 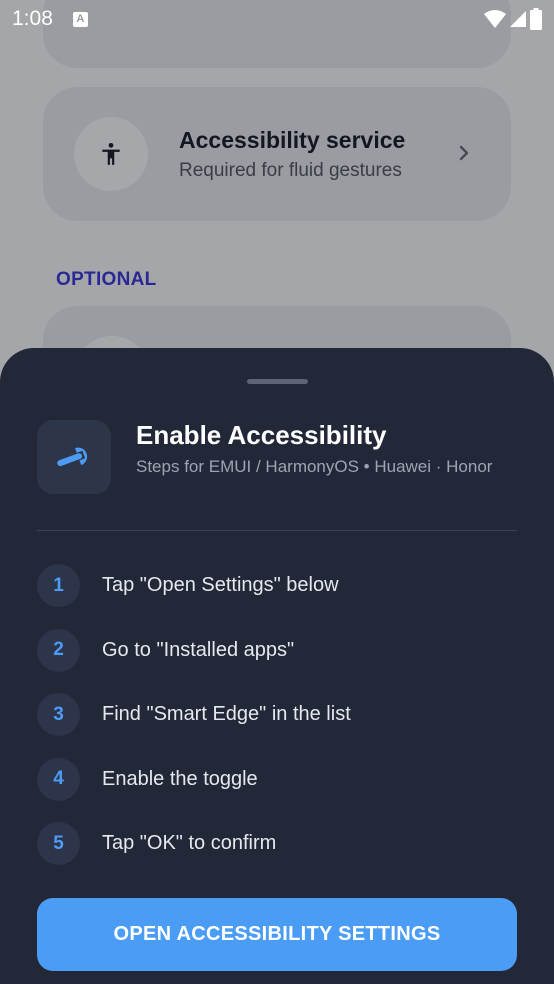 I want to click on step-item: 5 Tap "OK" to confirm, so click(x=277, y=854).